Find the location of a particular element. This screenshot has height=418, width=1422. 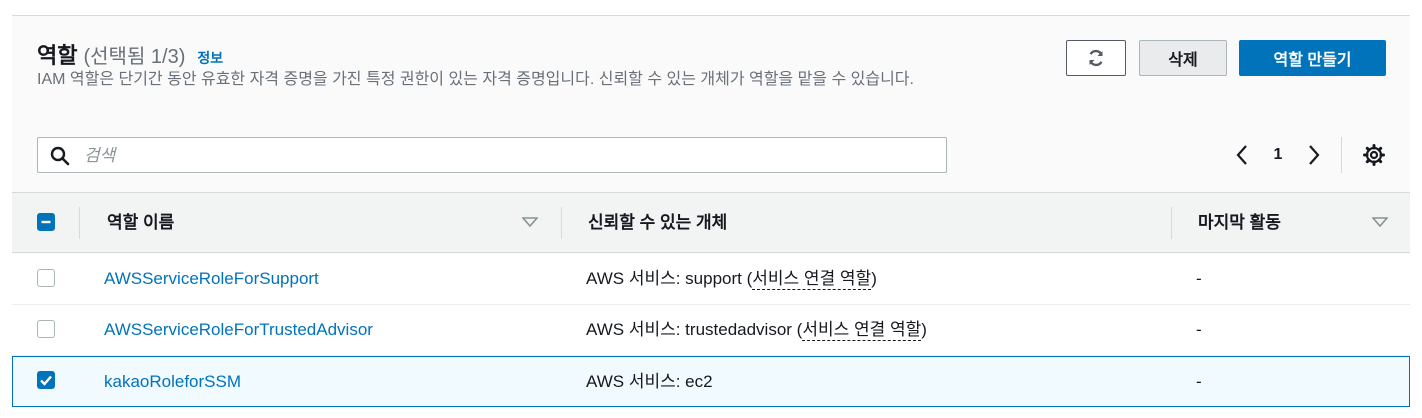

page-title: 역할 is located at coordinates (57, 55).